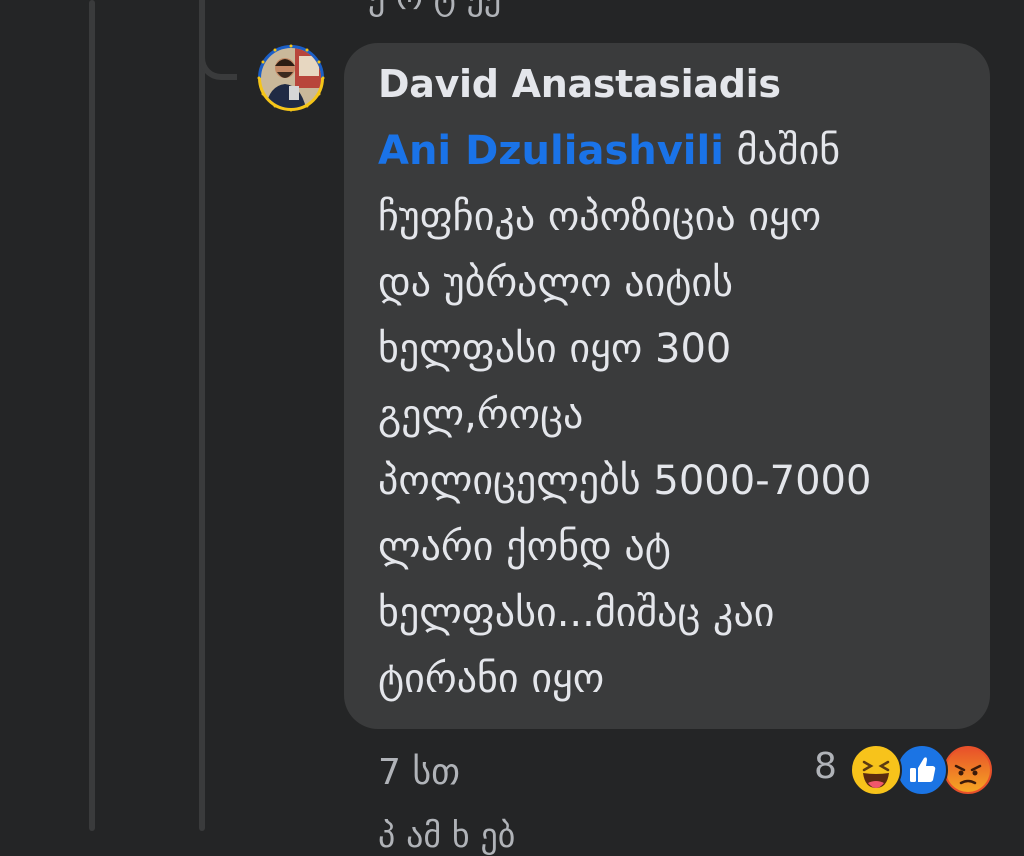 The width and height of the screenshot is (1024, 856). I want to click on comment-line-4: ხელფასი იყო 300, so click(555, 349).